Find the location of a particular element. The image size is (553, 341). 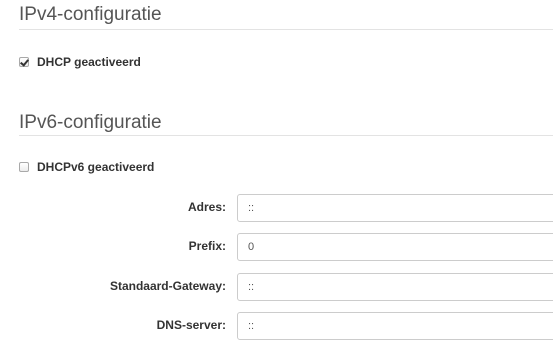

prefix-input is located at coordinates (395, 247).